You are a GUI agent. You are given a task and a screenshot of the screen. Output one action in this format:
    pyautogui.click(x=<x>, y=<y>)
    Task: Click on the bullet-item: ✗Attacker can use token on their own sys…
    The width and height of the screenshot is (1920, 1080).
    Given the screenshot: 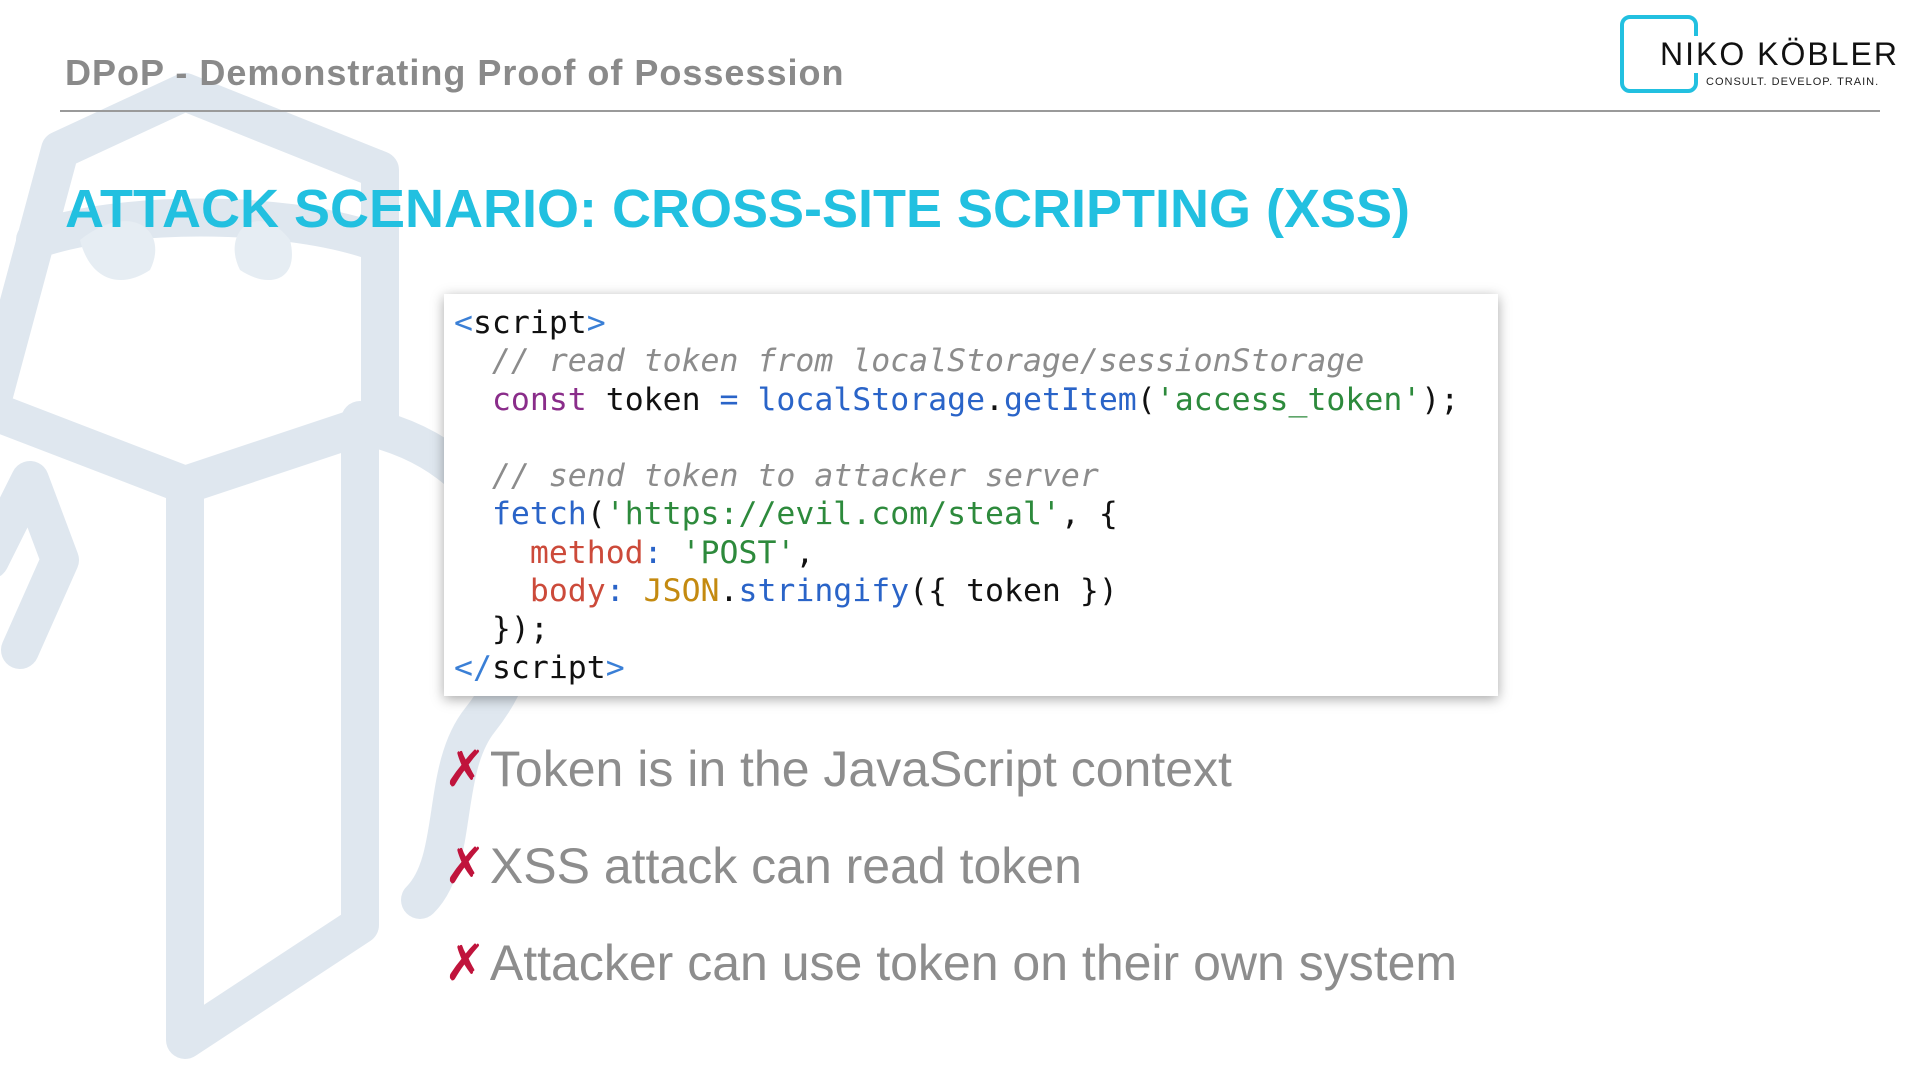 What is the action you would take?
    pyautogui.click(x=950, y=963)
    